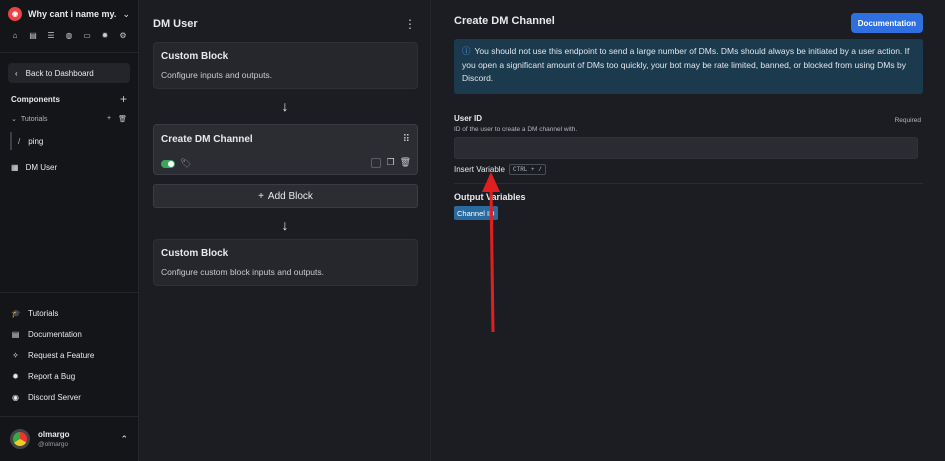 This screenshot has width=945, height=461. What do you see at coordinates (492, 260) in the screenshot?
I see `annotation-arrow-shaft` at bounding box center [492, 260].